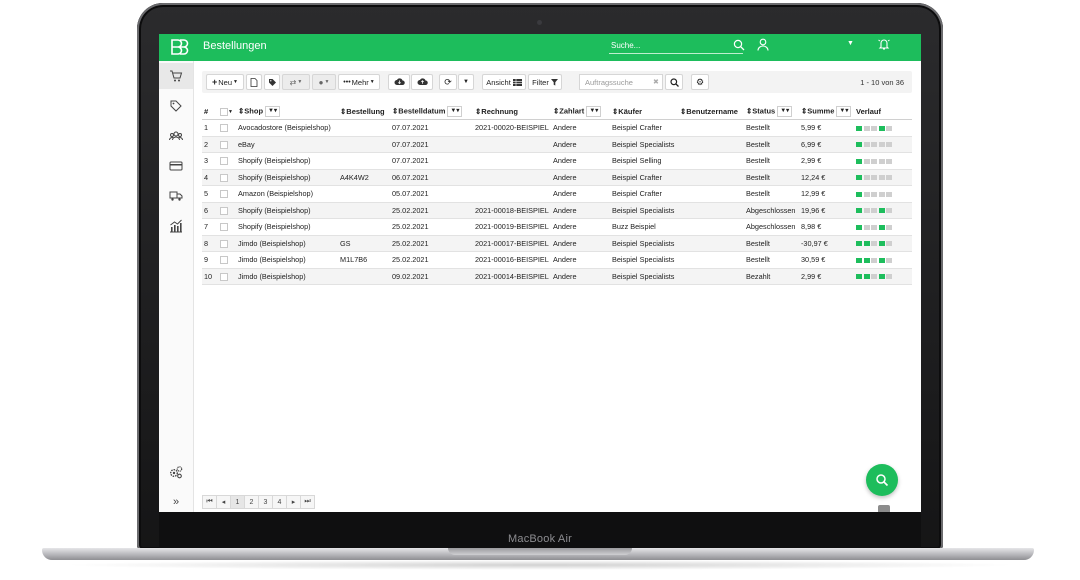 The width and height of the screenshot is (1080, 580). What do you see at coordinates (223, 502) in the screenshot?
I see `previous-page-button: ◂` at bounding box center [223, 502].